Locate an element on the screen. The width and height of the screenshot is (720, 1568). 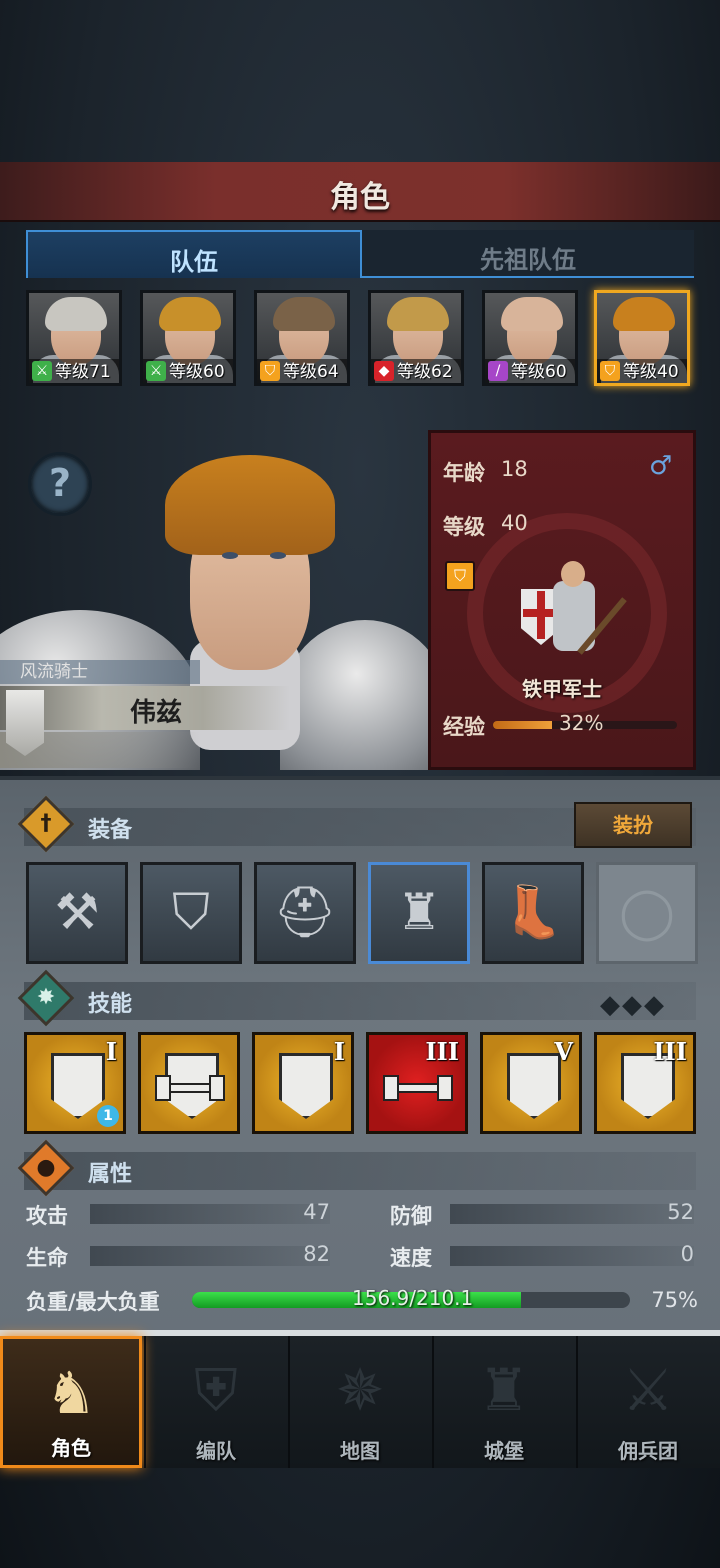
level-value: 40 is located at coordinates (514, 523).